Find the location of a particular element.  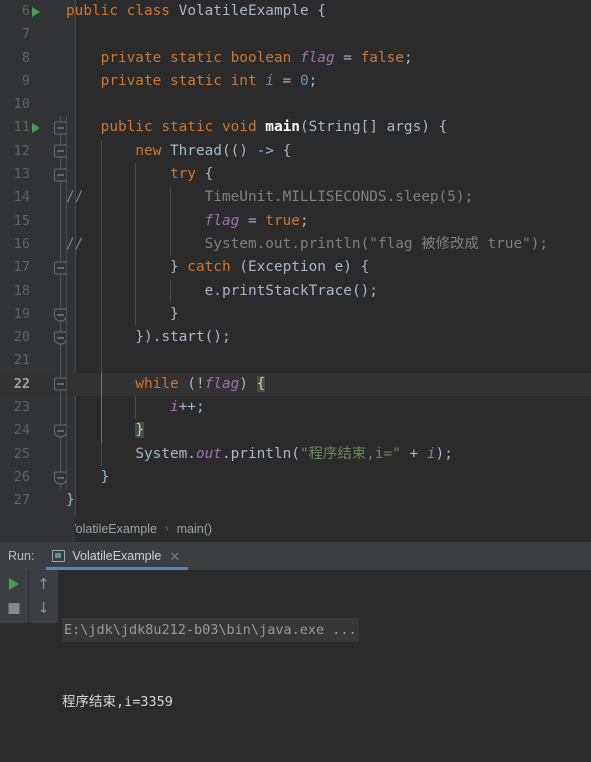

editor-line: 25 System.out.println("程序结束,i=" + i); is located at coordinates (295, 454).